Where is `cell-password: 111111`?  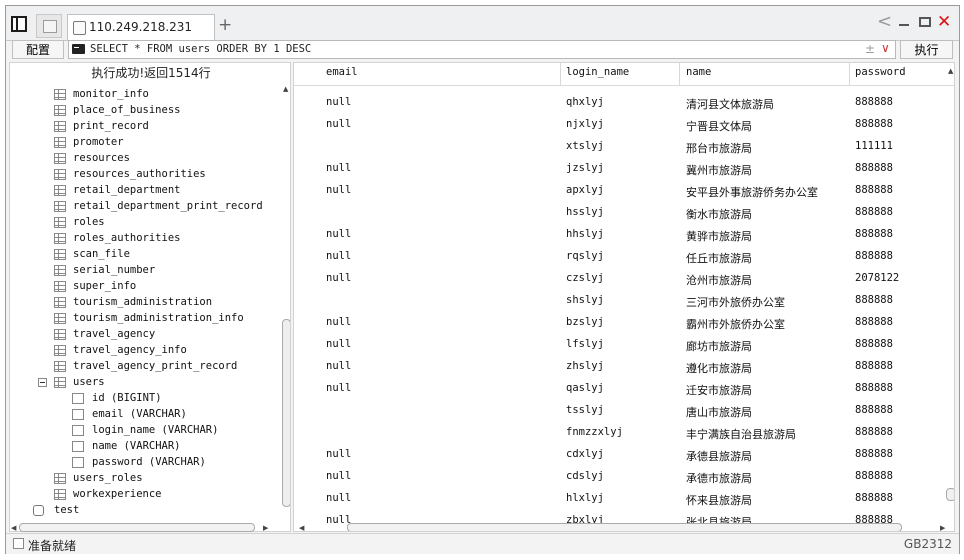 cell-password: 111111 is located at coordinates (874, 146).